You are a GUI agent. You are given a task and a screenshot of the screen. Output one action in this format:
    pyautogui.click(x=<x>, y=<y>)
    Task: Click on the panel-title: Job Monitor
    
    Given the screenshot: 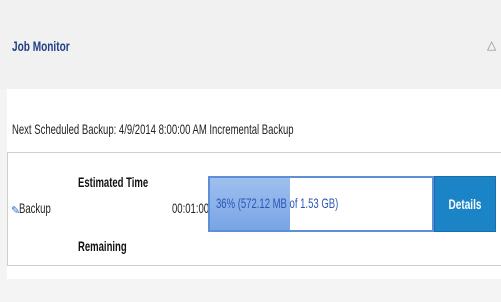 What is the action you would take?
    pyautogui.click(x=41, y=46)
    